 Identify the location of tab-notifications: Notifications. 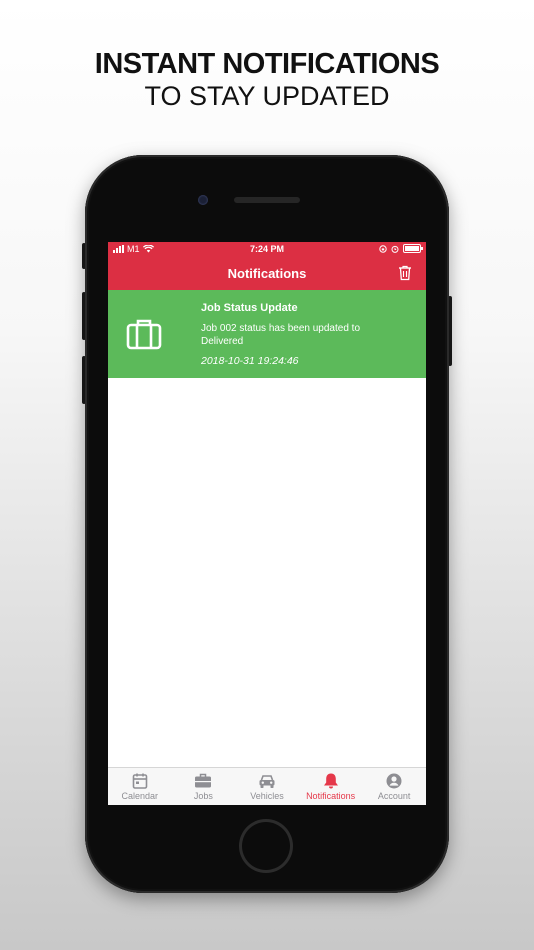
(331, 786).